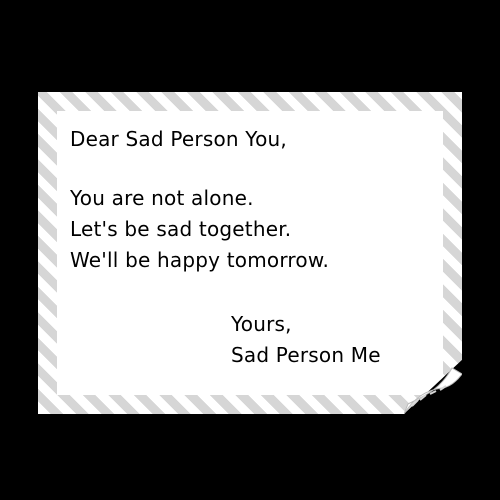 The image size is (500, 500). What do you see at coordinates (178, 139) in the screenshot?
I see `letter-salutation: Dear Sad Person You,` at bounding box center [178, 139].